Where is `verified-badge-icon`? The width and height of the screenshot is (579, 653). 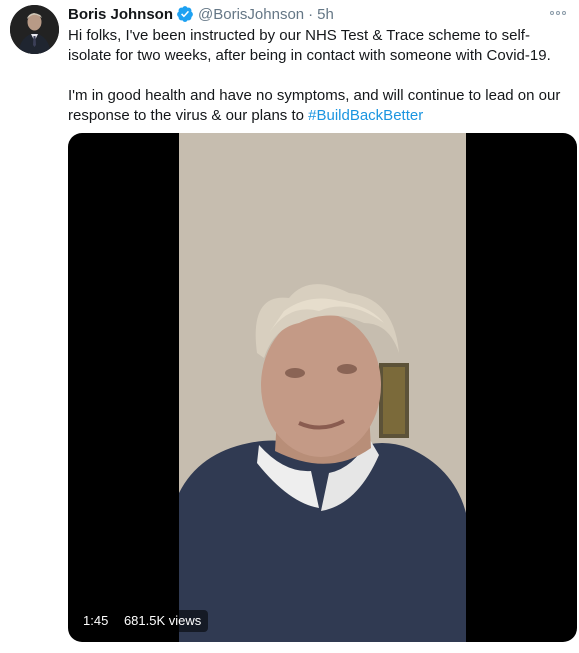
verified-badge-icon is located at coordinates (185, 14).